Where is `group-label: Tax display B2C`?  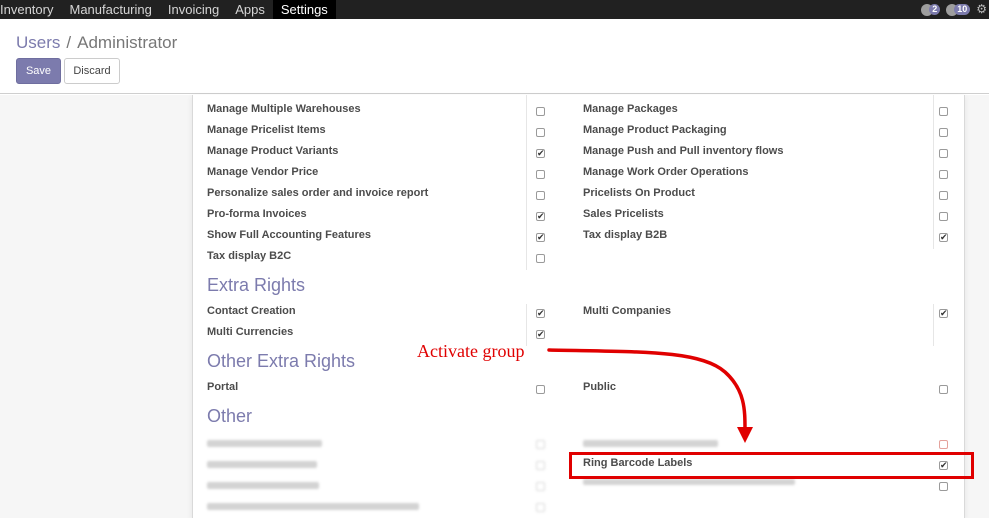
group-label: Tax display B2C is located at coordinates (249, 256).